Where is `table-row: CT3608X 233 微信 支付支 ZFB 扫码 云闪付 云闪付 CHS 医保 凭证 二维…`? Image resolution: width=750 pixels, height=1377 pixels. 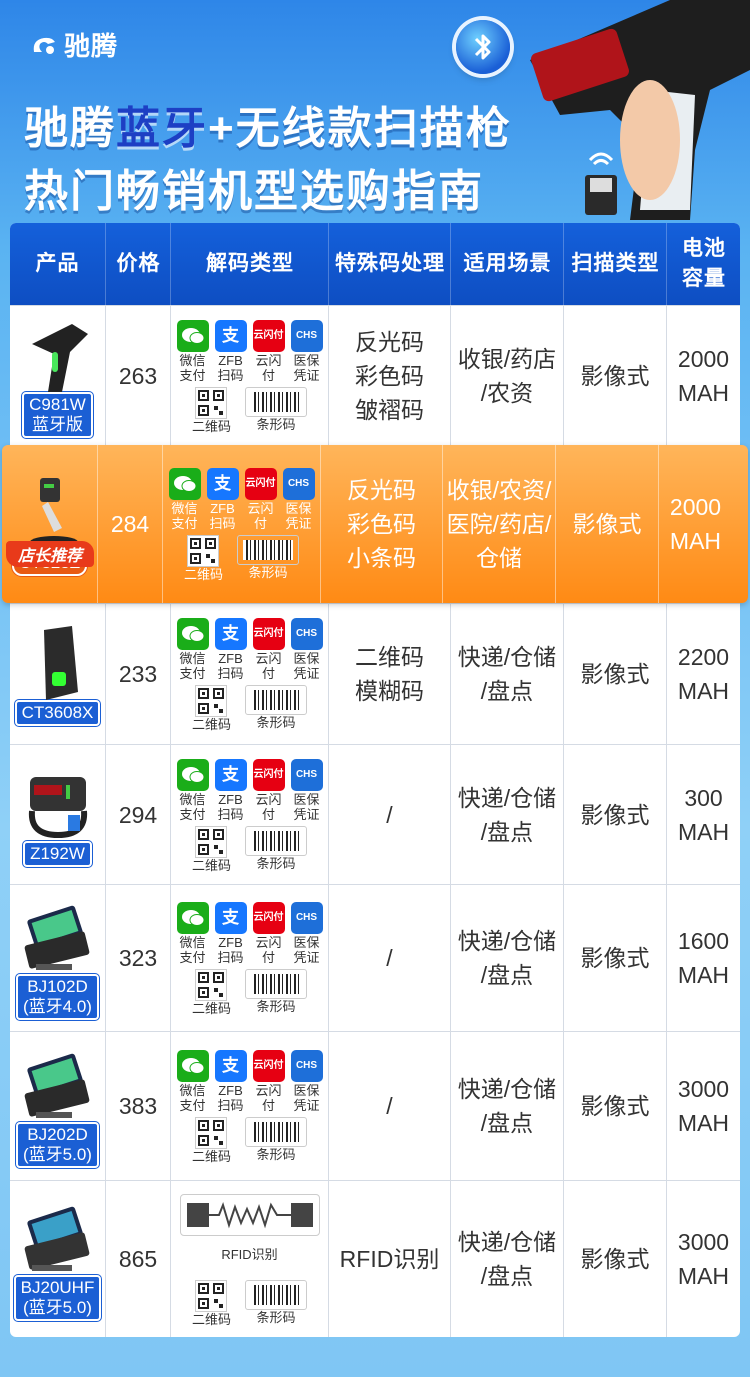
table-row: CT3608X 233 微信 支付支 ZFB 扫码 云闪付 云闪付 CHS 医保 凭证 二维… is located at coordinates (375, 673).